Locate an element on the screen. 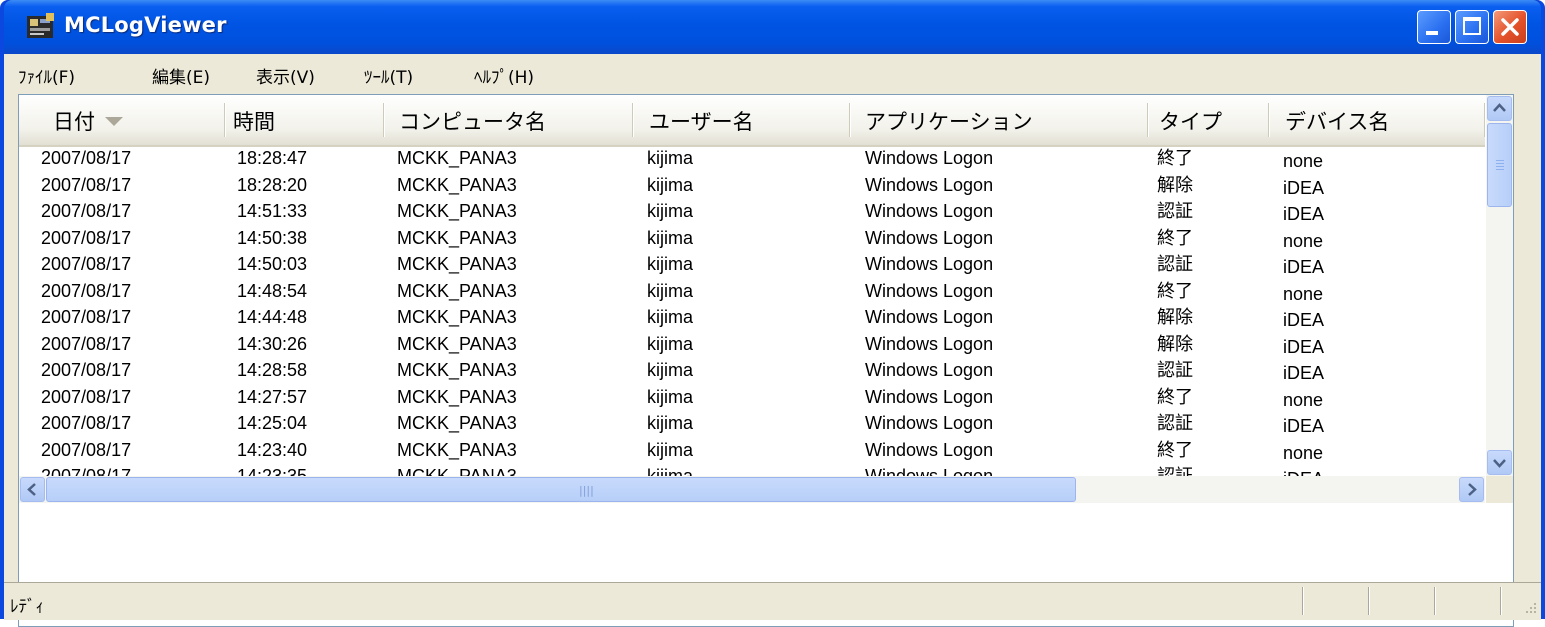 Image resolution: width=1545 pixels, height=627 pixels. sort-descending-icon is located at coordinates (114, 121).